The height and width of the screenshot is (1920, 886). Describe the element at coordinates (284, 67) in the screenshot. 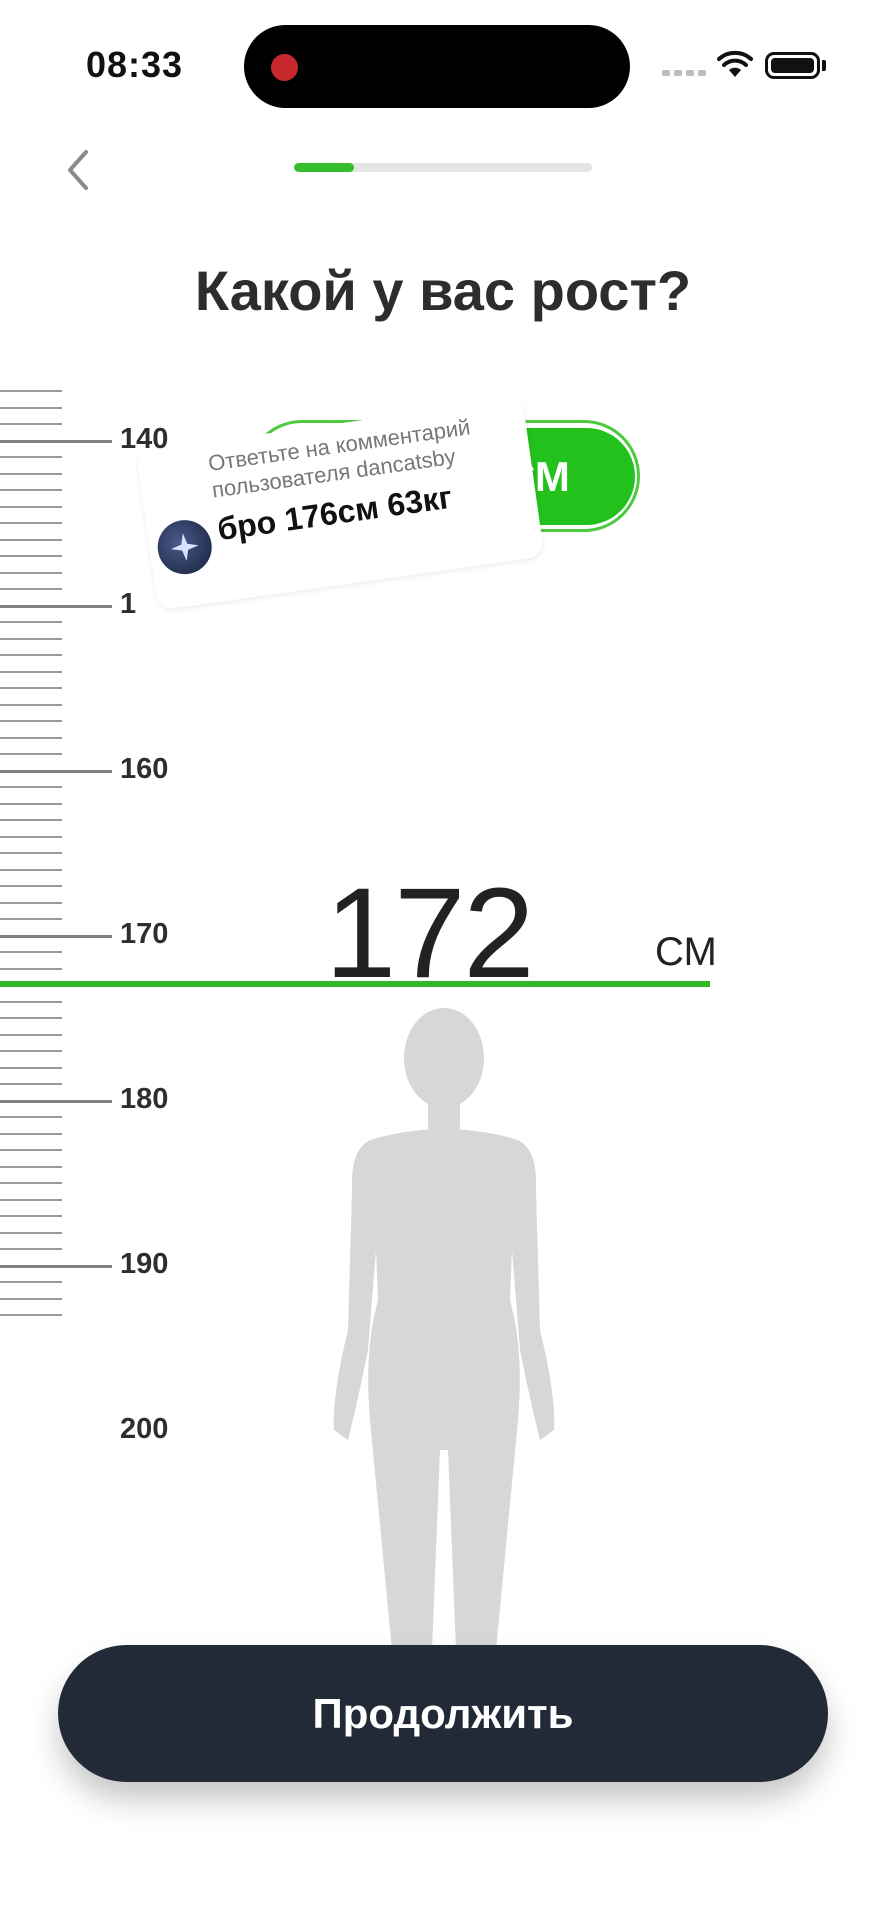

I see `recording-indicator-icon` at that location.